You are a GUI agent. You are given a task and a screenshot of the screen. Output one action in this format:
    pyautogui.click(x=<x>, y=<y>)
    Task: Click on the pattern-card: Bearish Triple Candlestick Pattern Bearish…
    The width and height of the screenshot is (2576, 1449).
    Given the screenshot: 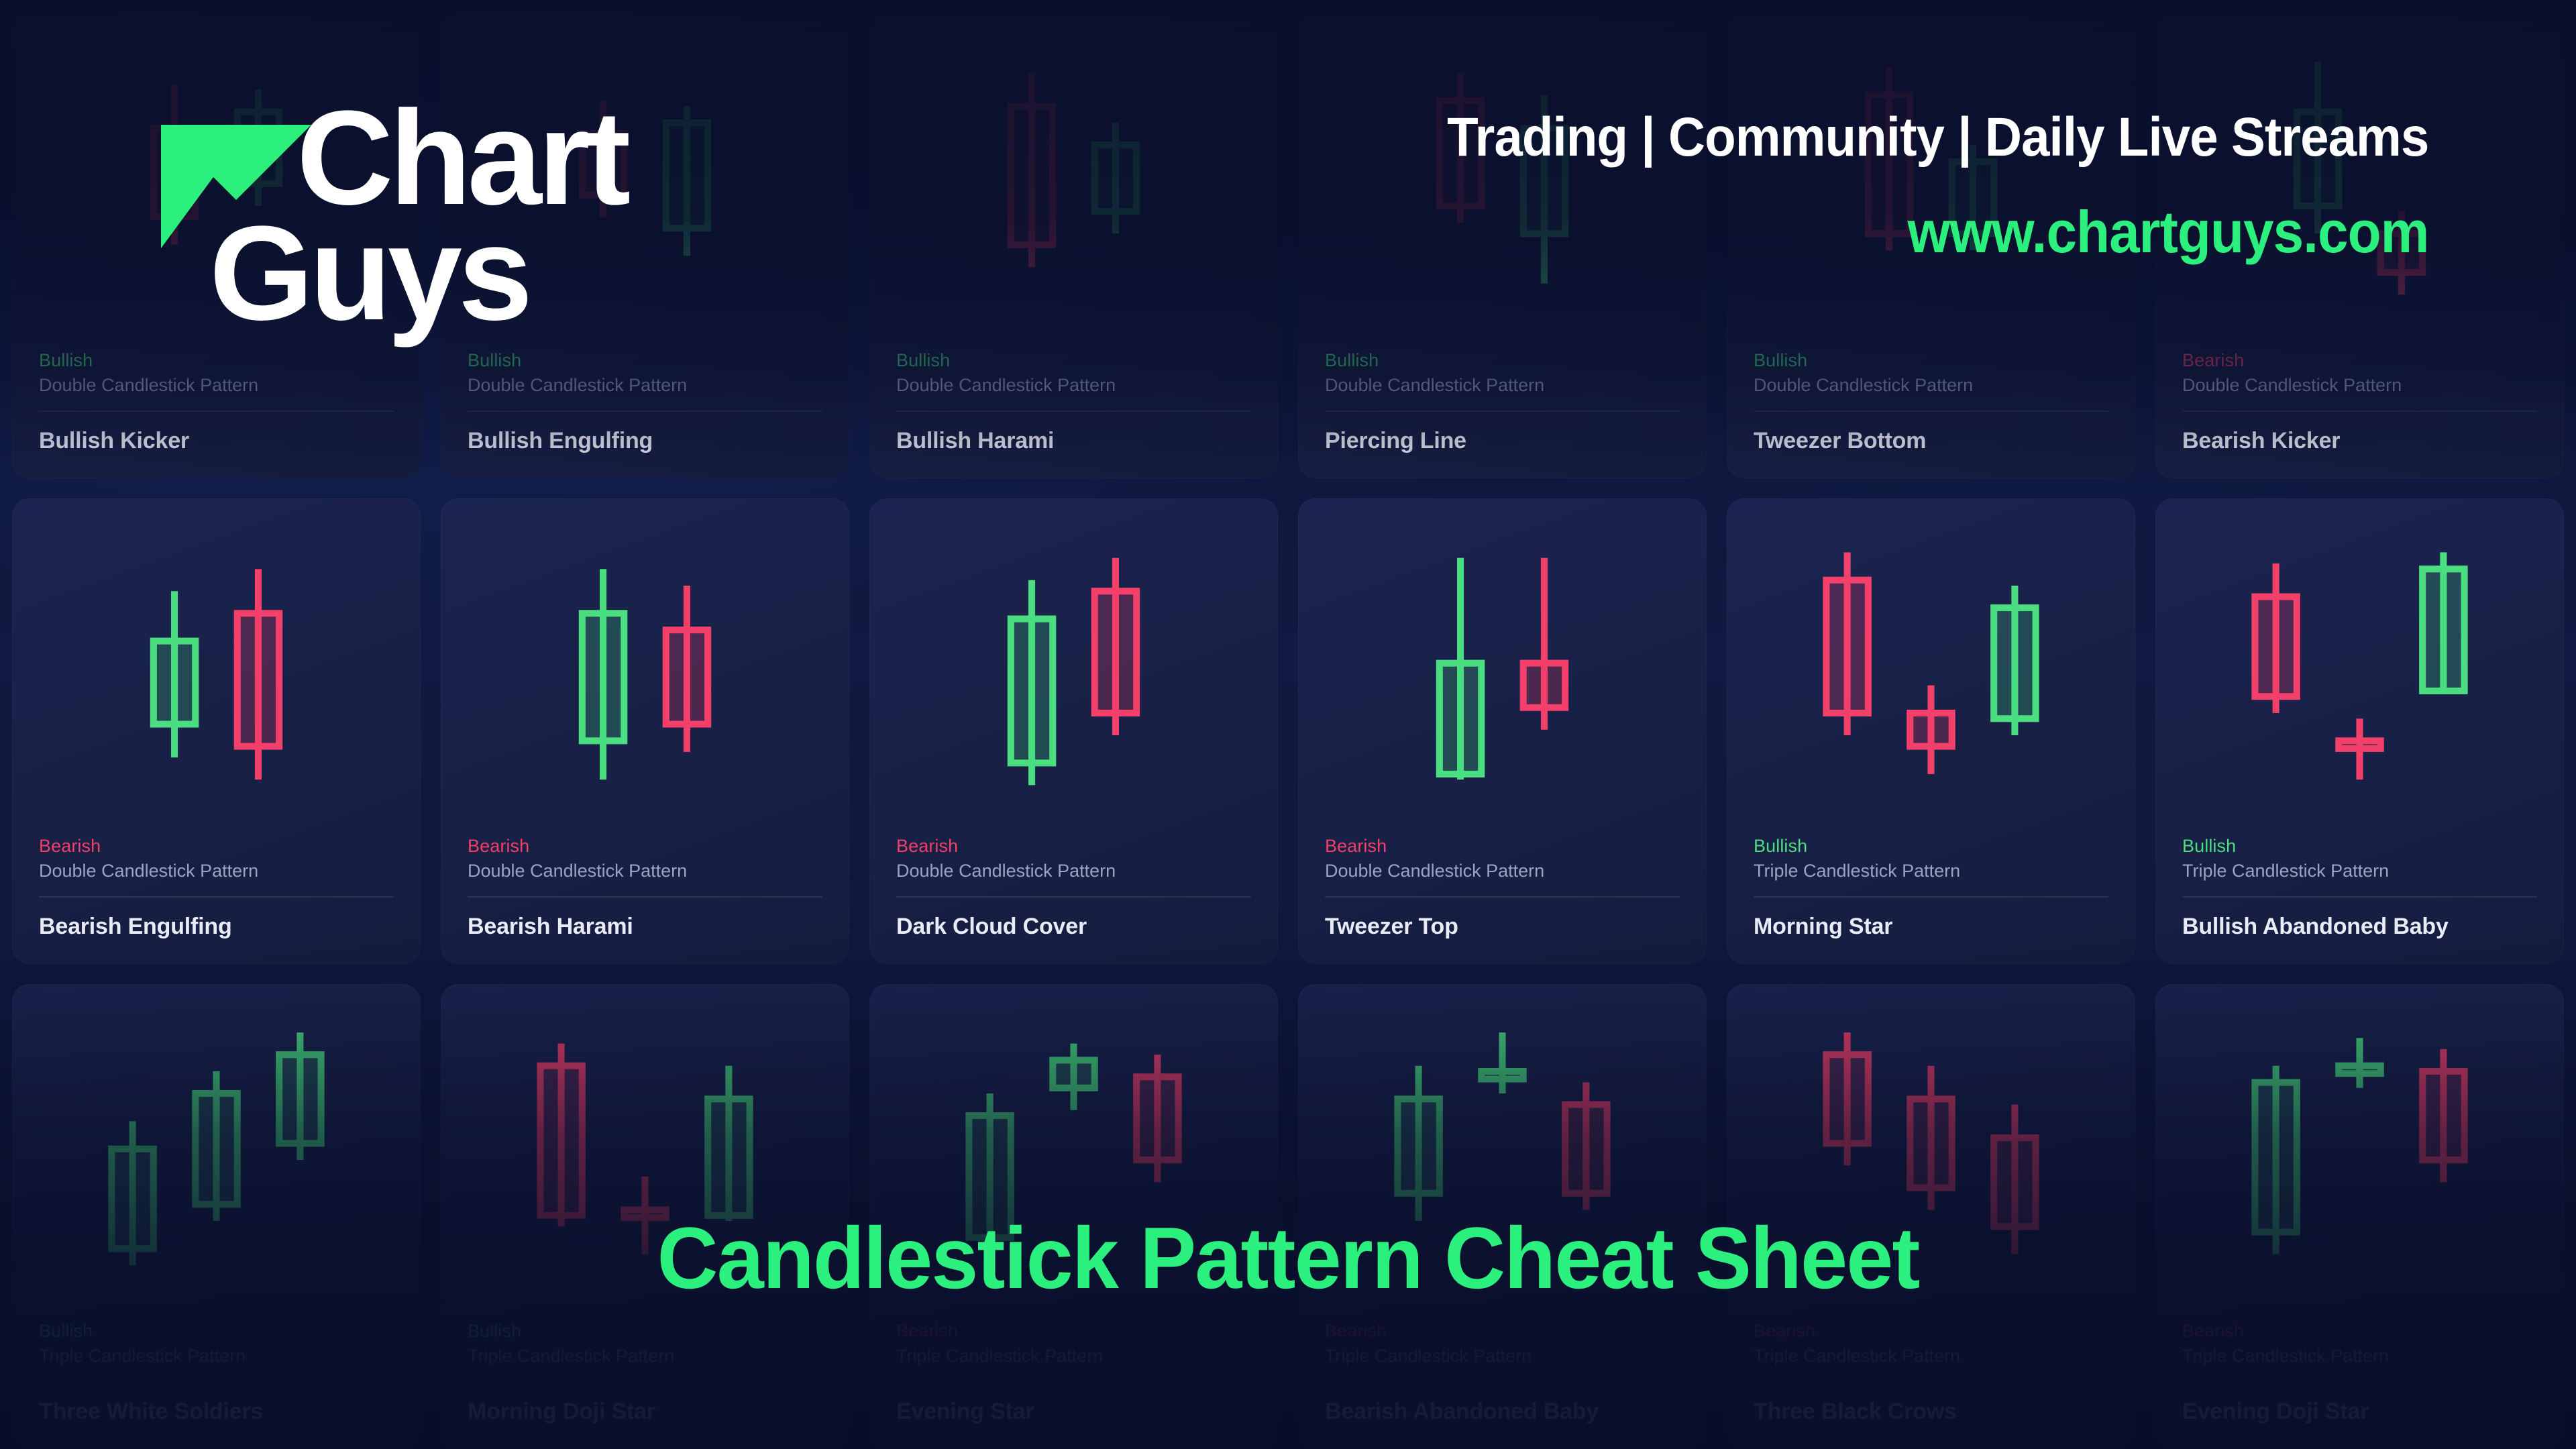 What is the action you would take?
    pyautogui.click(x=1502, y=1216)
    